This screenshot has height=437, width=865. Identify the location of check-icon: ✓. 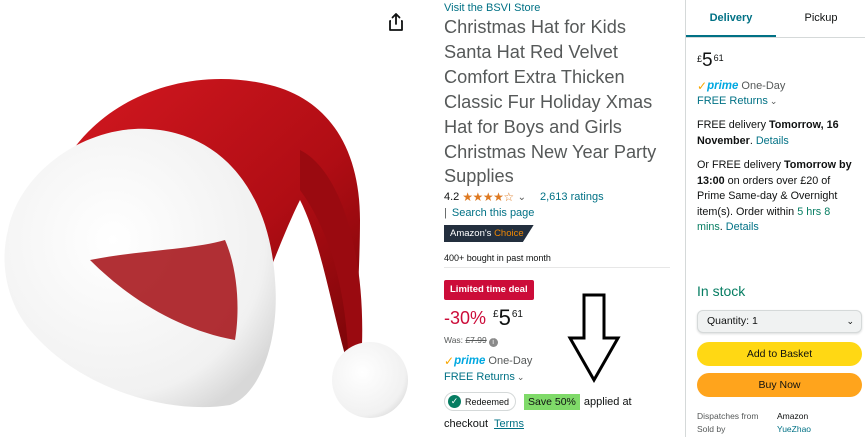
(454, 401).